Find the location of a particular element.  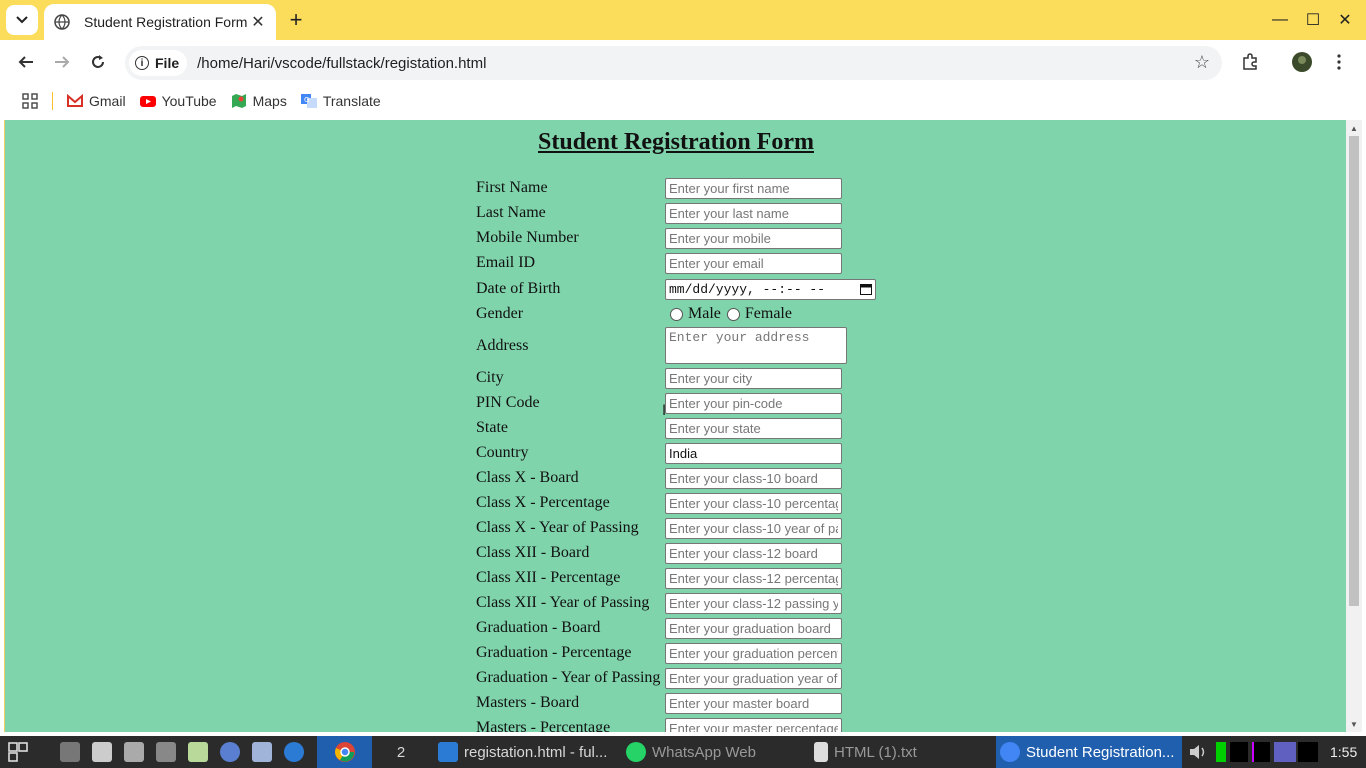

bookmark-maps: Maps is located at coordinates (259, 101).